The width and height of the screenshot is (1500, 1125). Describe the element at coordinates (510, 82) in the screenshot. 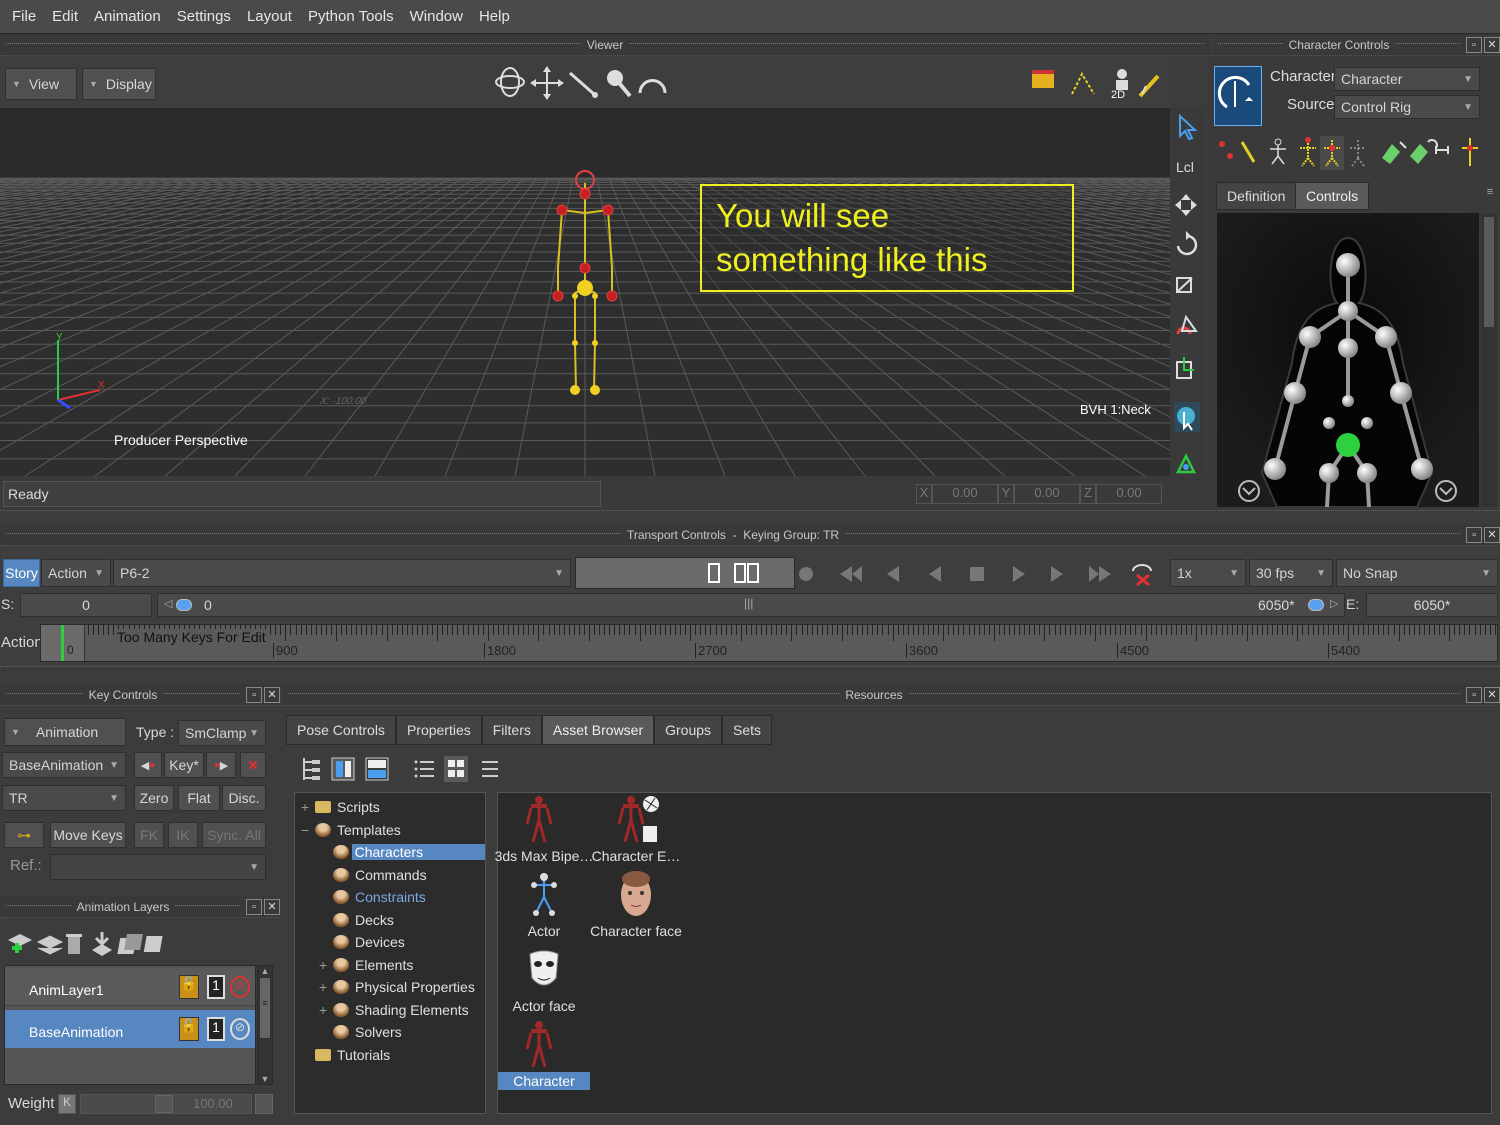

I see `orbit-icon` at that location.